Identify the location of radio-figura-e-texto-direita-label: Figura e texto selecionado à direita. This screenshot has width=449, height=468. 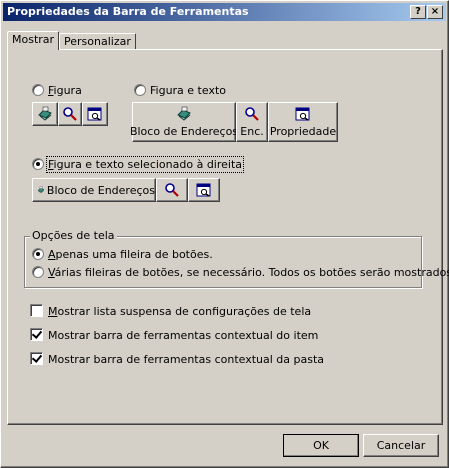
(145, 164).